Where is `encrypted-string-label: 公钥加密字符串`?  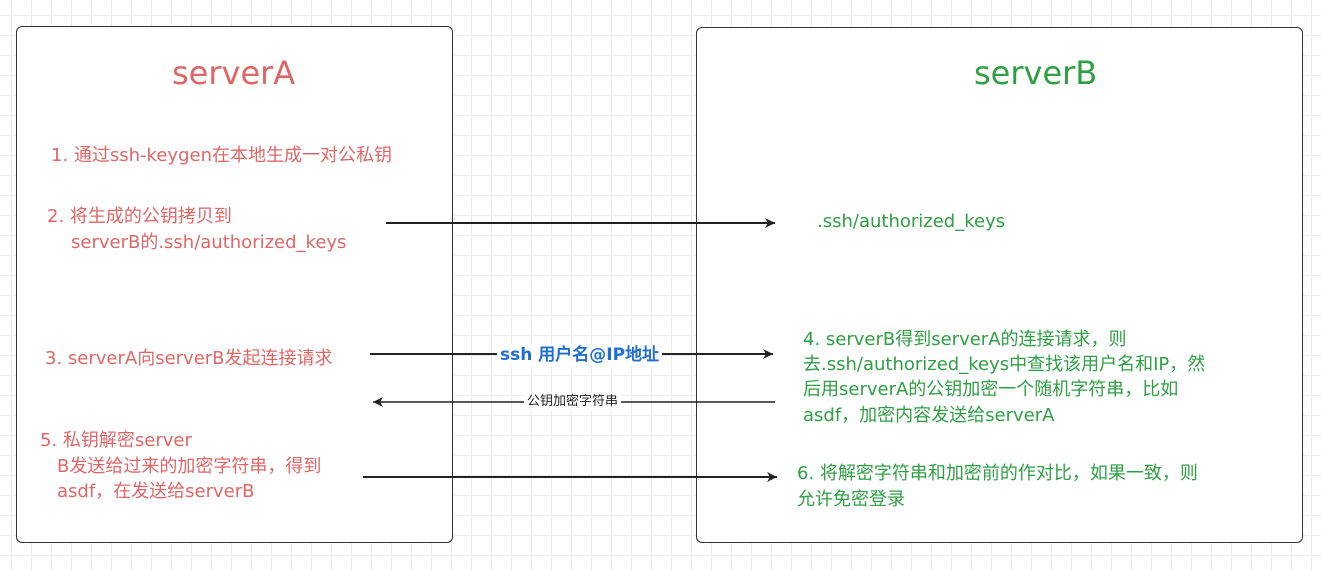 encrypted-string-label: 公钥加密字符串 is located at coordinates (573, 402).